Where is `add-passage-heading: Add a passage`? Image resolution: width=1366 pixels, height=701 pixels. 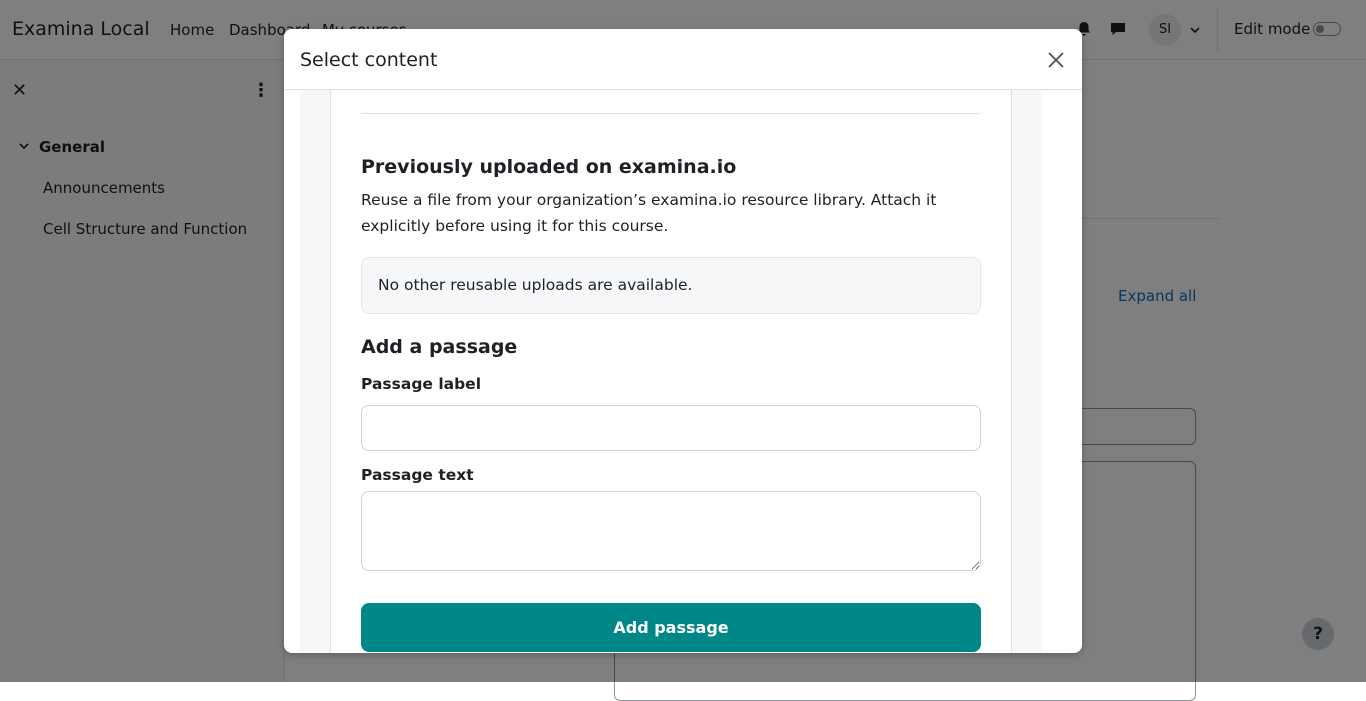
add-passage-heading: Add a passage is located at coordinates (439, 347).